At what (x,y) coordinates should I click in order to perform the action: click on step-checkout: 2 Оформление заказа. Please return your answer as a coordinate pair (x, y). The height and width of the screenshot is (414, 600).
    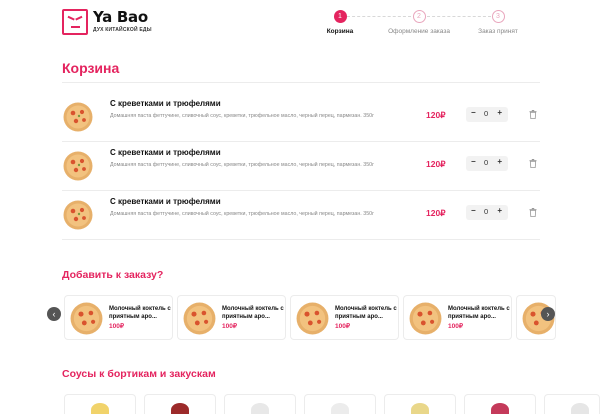
    Looking at the image, I should click on (419, 22).